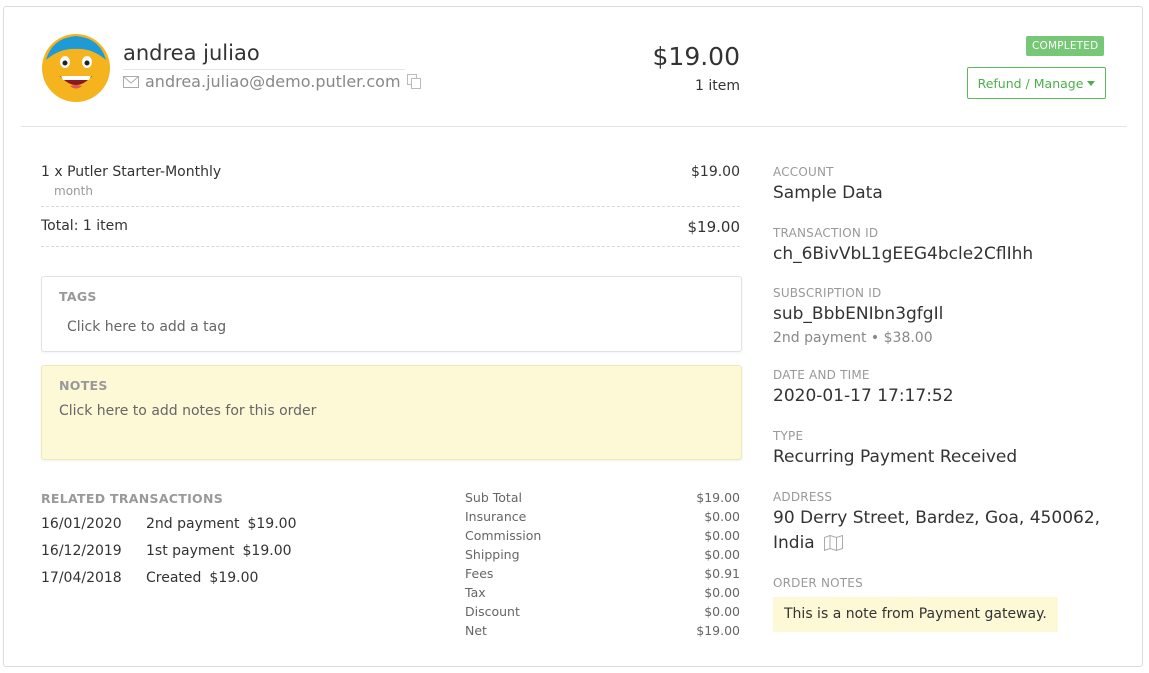 This screenshot has height=673, width=1149. What do you see at coordinates (73, 191) in the screenshot?
I see `line-item-period: month` at bounding box center [73, 191].